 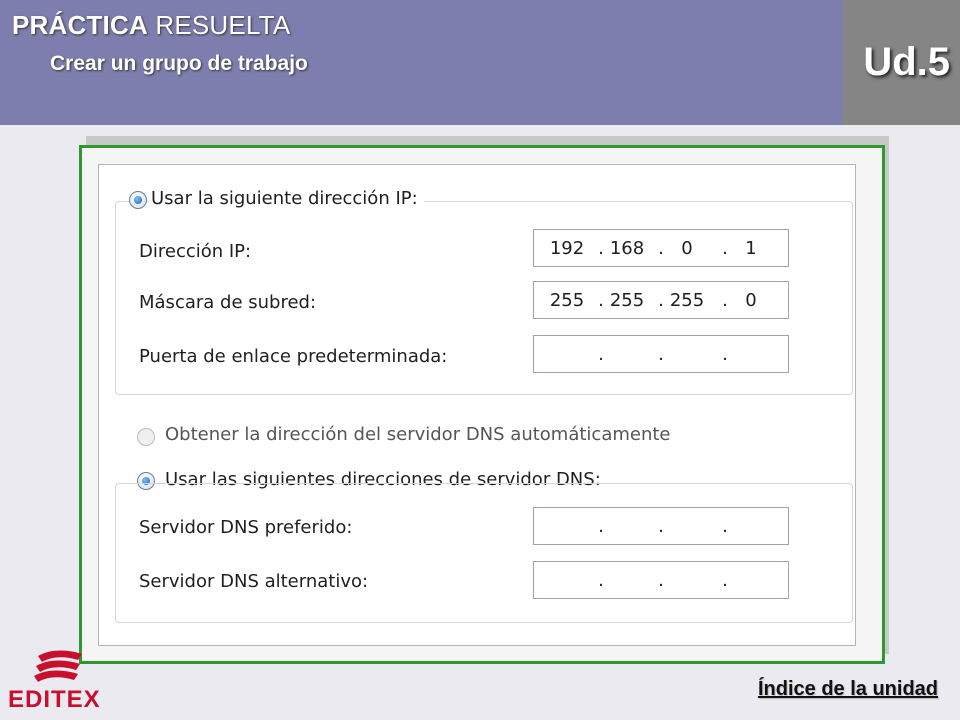 I want to click on ip-octet-2: 168, so click(x=627, y=248).